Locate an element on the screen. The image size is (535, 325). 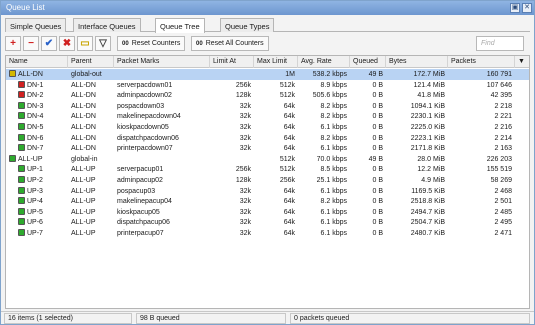
cell-marks: dispatchpacdown06 is located at coordinates (148, 138).